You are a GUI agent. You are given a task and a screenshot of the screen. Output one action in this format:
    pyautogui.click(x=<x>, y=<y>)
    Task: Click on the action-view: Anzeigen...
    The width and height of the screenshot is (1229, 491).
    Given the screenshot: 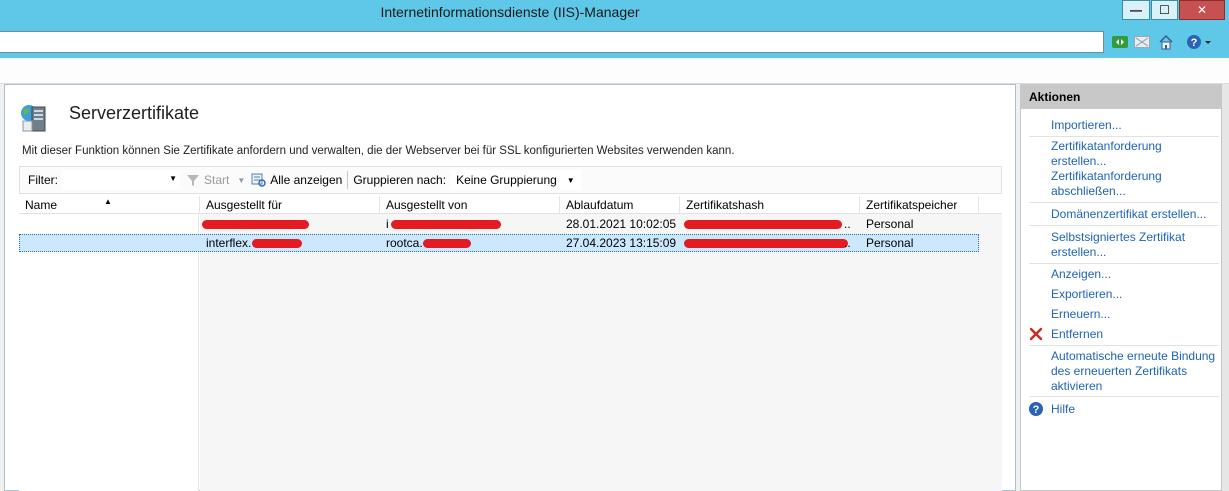 What is the action you would take?
    pyautogui.click(x=1135, y=274)
    